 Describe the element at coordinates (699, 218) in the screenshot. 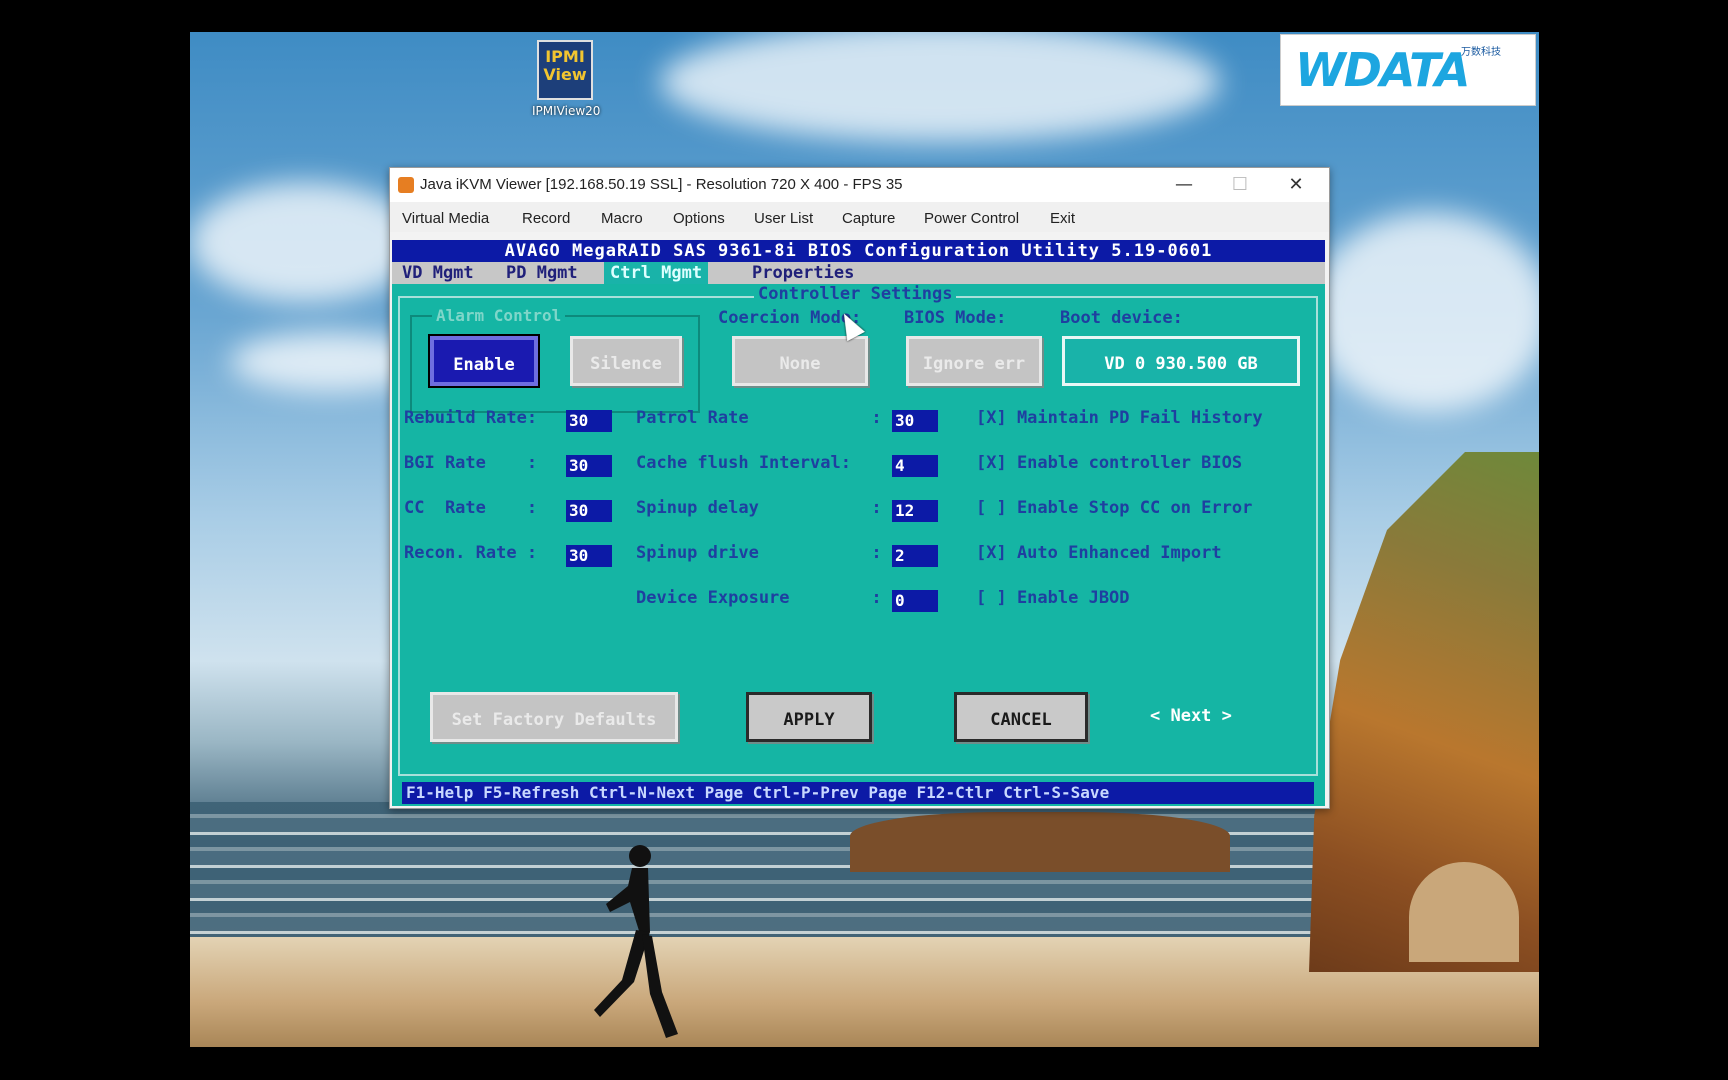

I see `menu-options: Options` at that location.